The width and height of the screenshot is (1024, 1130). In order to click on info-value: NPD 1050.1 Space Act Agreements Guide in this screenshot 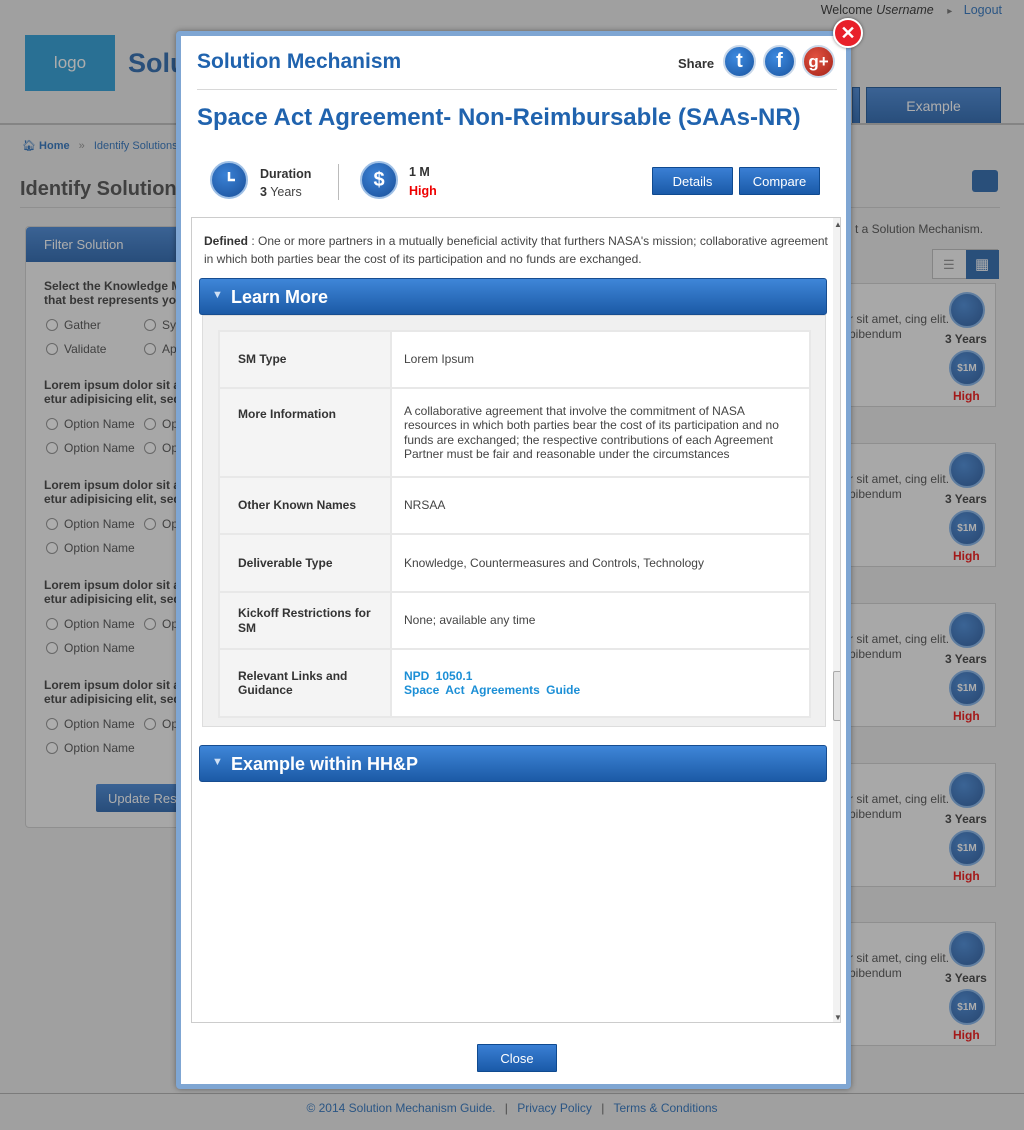, I will do `click(600, 683)`.